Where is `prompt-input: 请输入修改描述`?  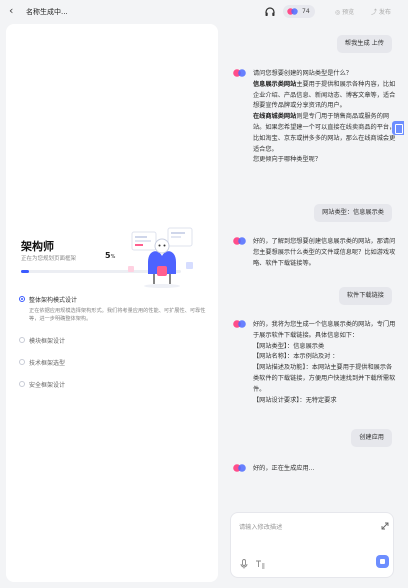
prompt-input: 请输入修改描述 is located at coordinates (260, 526).